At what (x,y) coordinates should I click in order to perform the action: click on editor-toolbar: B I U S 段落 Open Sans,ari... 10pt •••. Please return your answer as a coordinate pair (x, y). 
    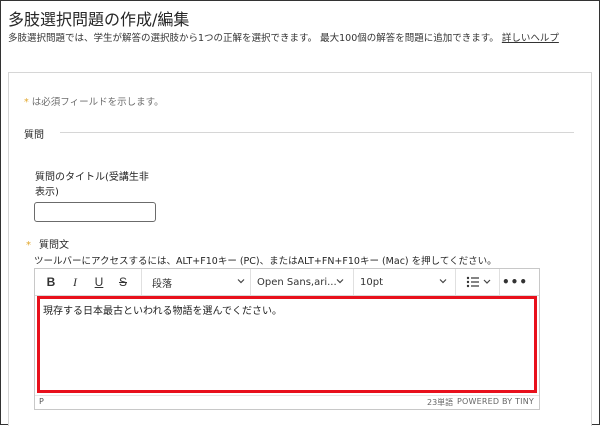
    Looking at the image, I should click on (287, 282).